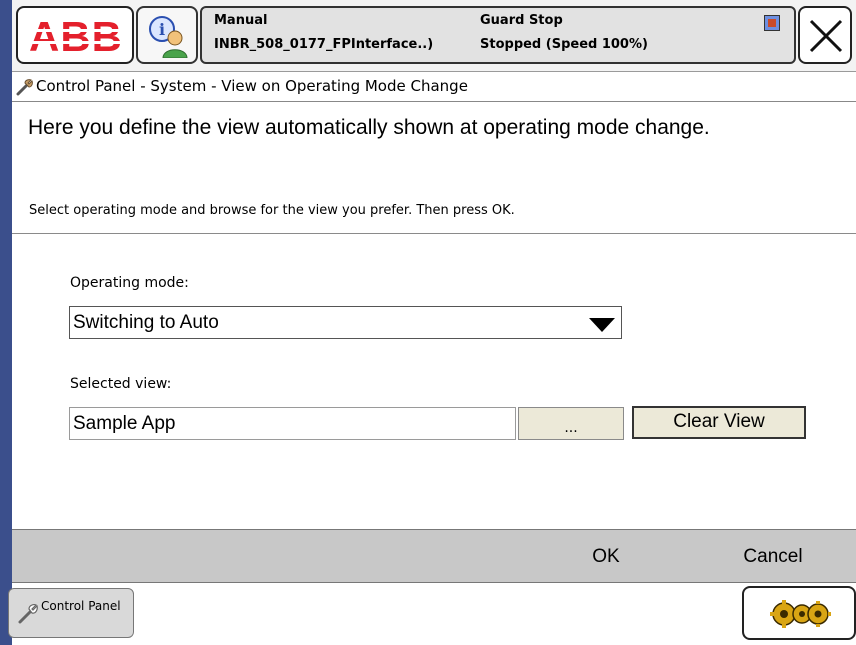 The width and height of the screenshot is (856, 645). Describe the element at coordinates (241, 20) in the screenshot. I see `operating-mode-status: Manual` at that location.